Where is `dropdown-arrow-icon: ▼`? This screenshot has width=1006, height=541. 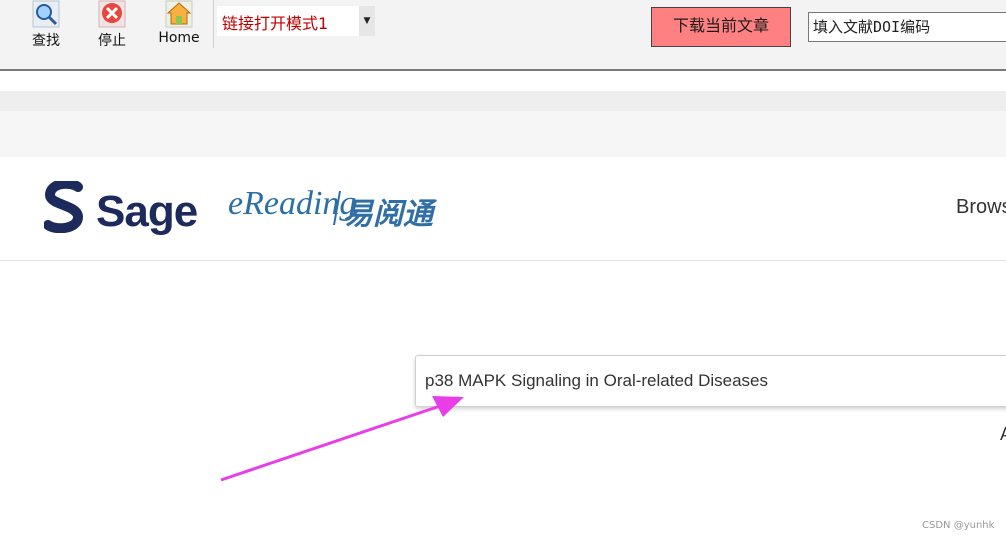 dropdown-arrow-icon: ▼ is located at coordinates (367, 21).